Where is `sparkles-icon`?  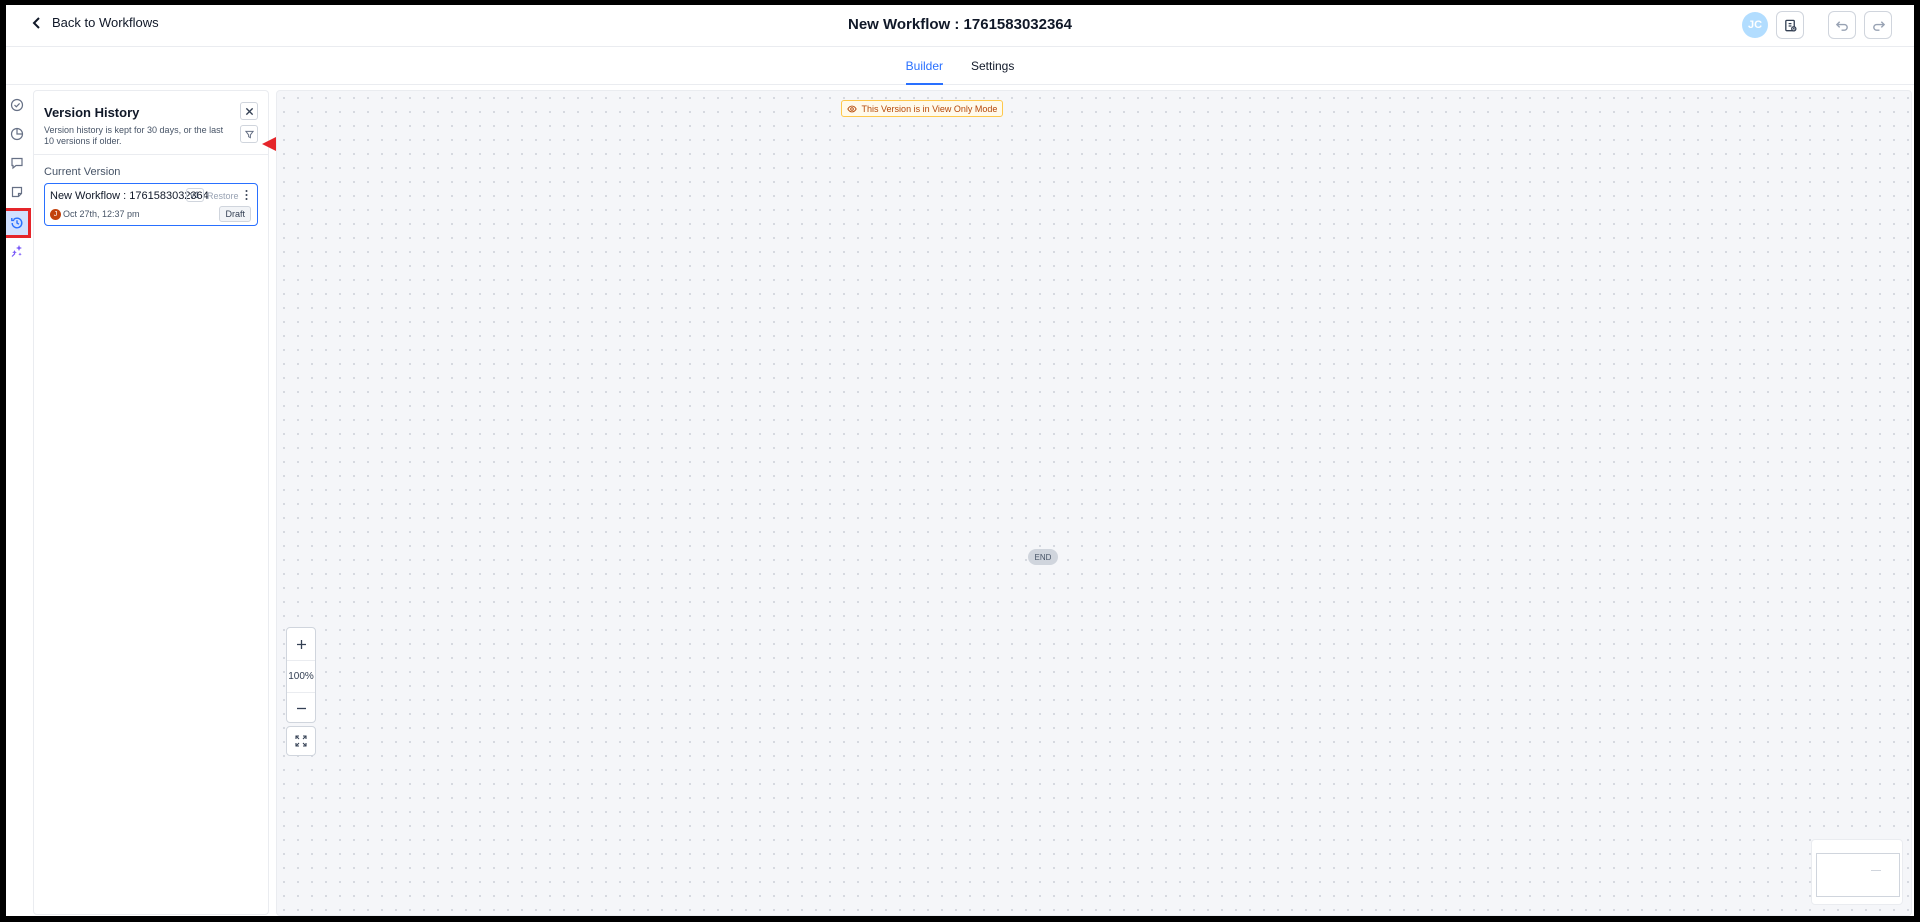
sparkles-icon is located at coordinates (16, 251).